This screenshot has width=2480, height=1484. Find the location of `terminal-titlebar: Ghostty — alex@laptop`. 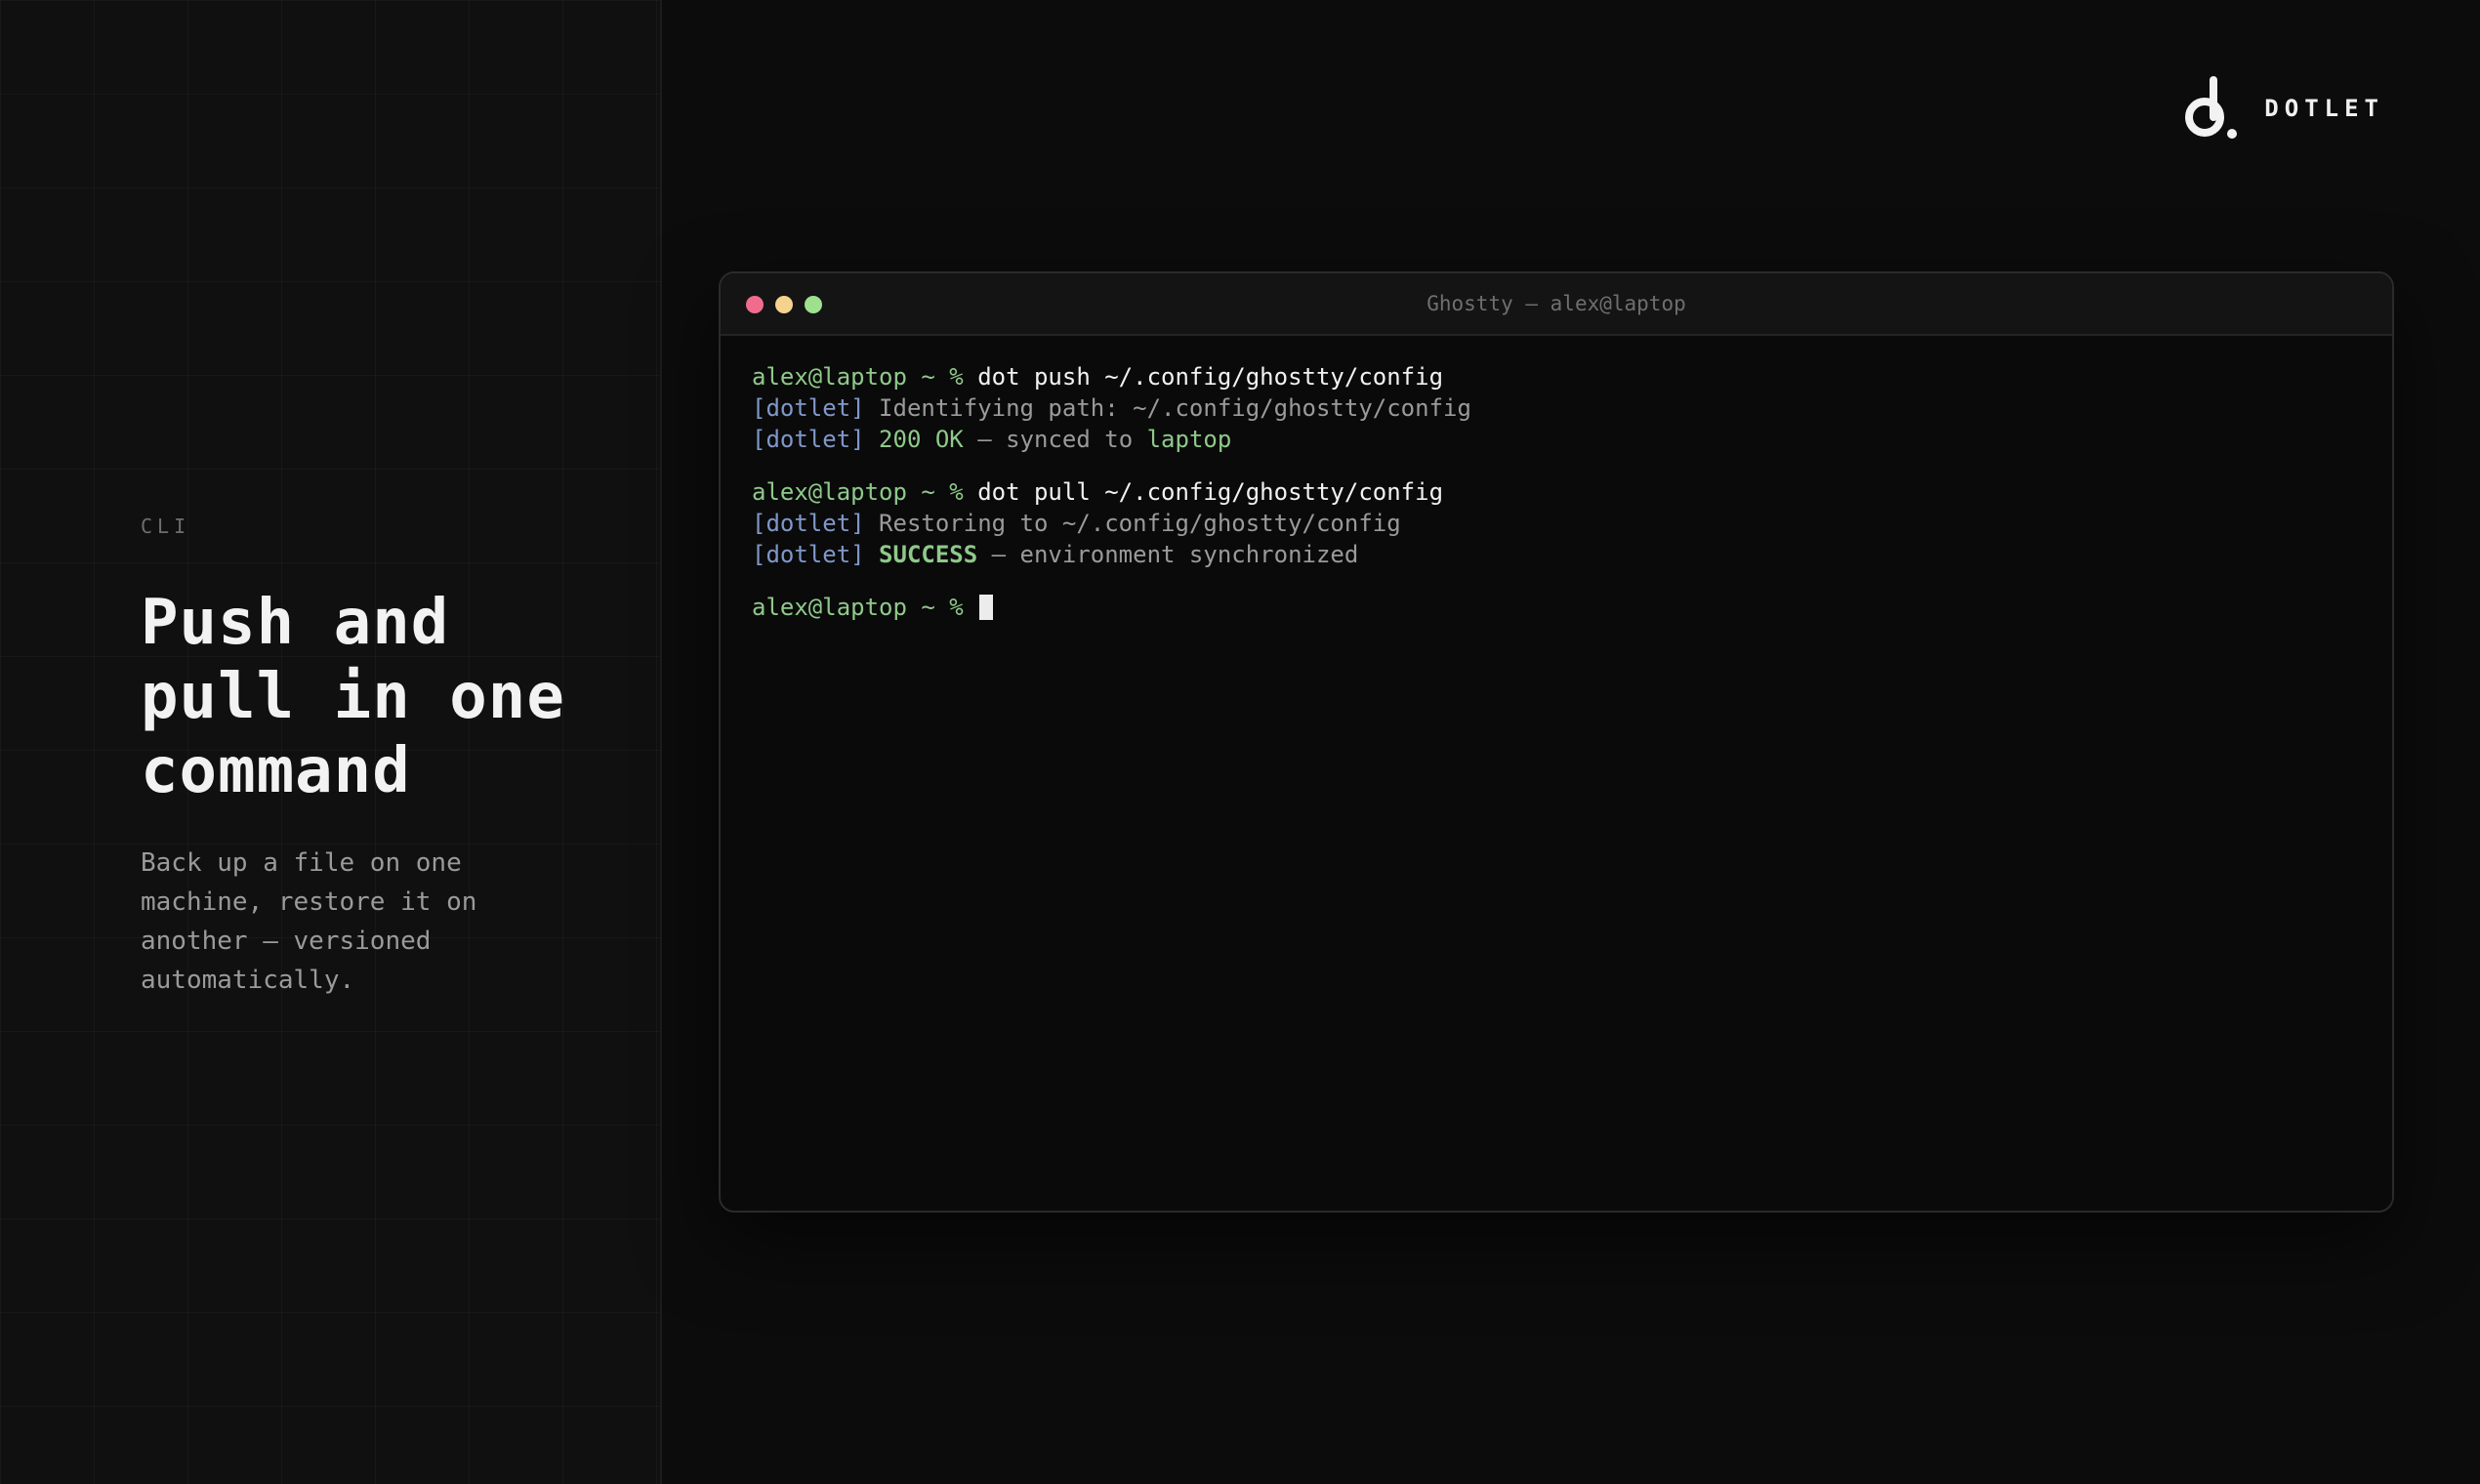

terminal-titlebar: Ghostty — alex@laptop is located at coordinates (1556, 305).